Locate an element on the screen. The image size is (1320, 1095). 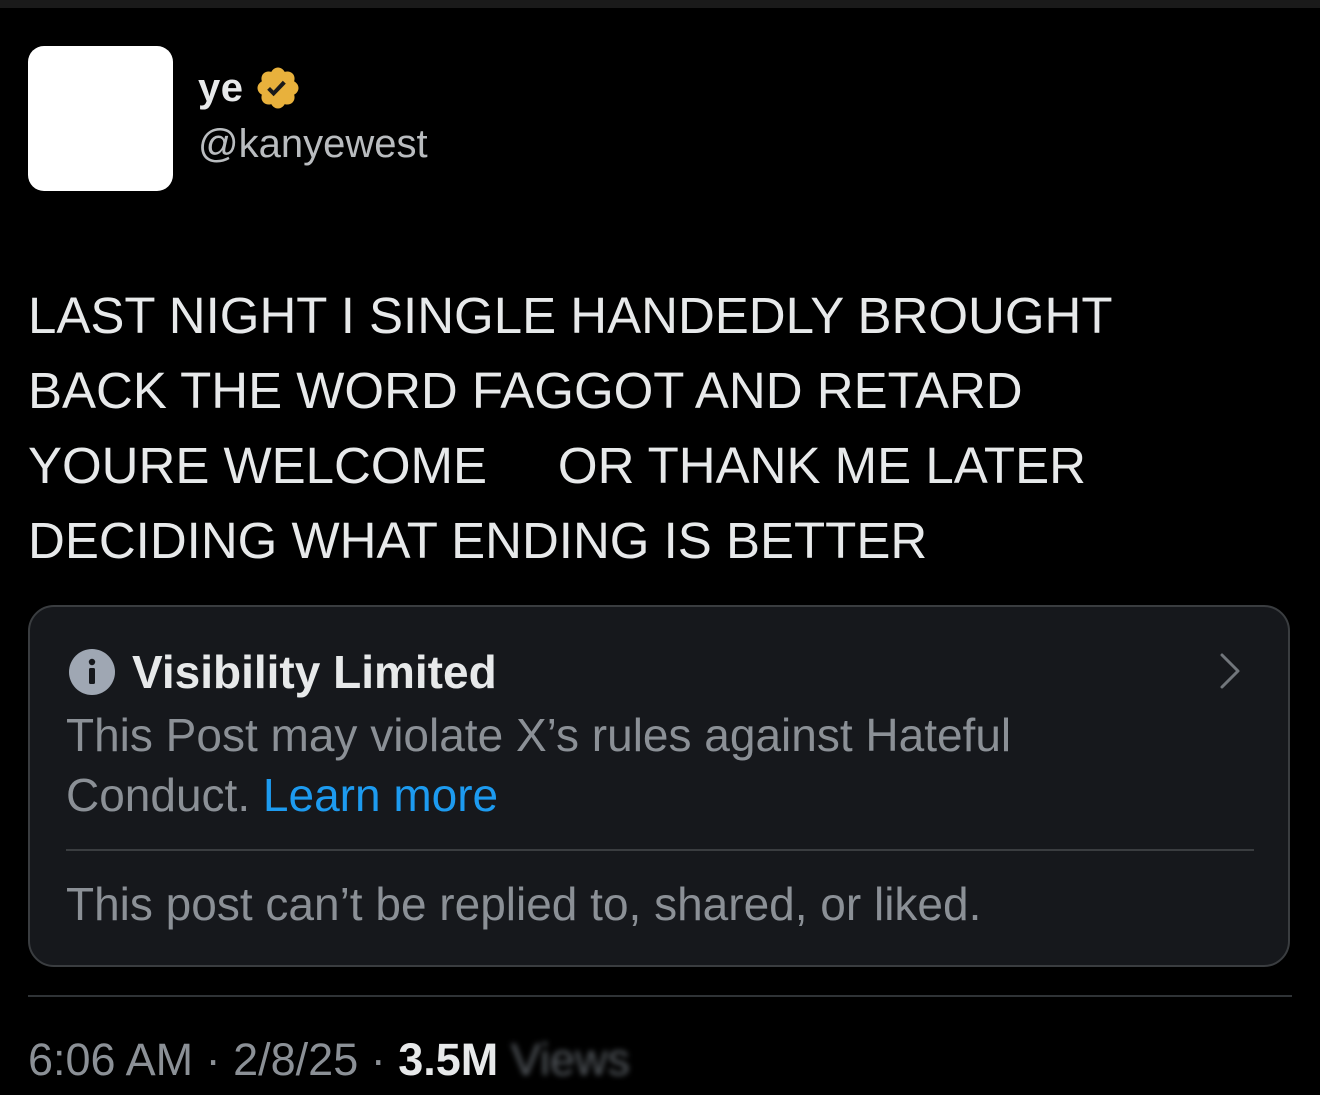
avatar is located at coordinates (100, 118).